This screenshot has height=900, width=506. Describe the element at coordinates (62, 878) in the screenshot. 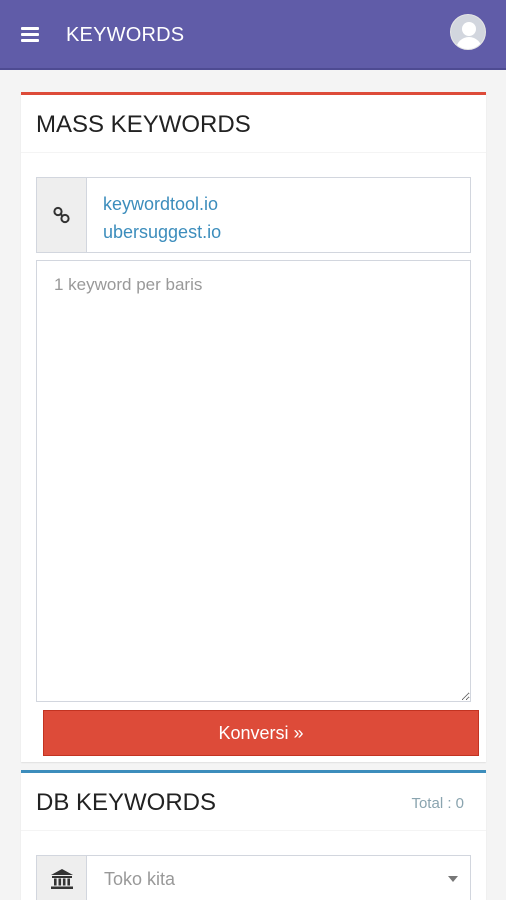

I see `bank-icon` at that location.